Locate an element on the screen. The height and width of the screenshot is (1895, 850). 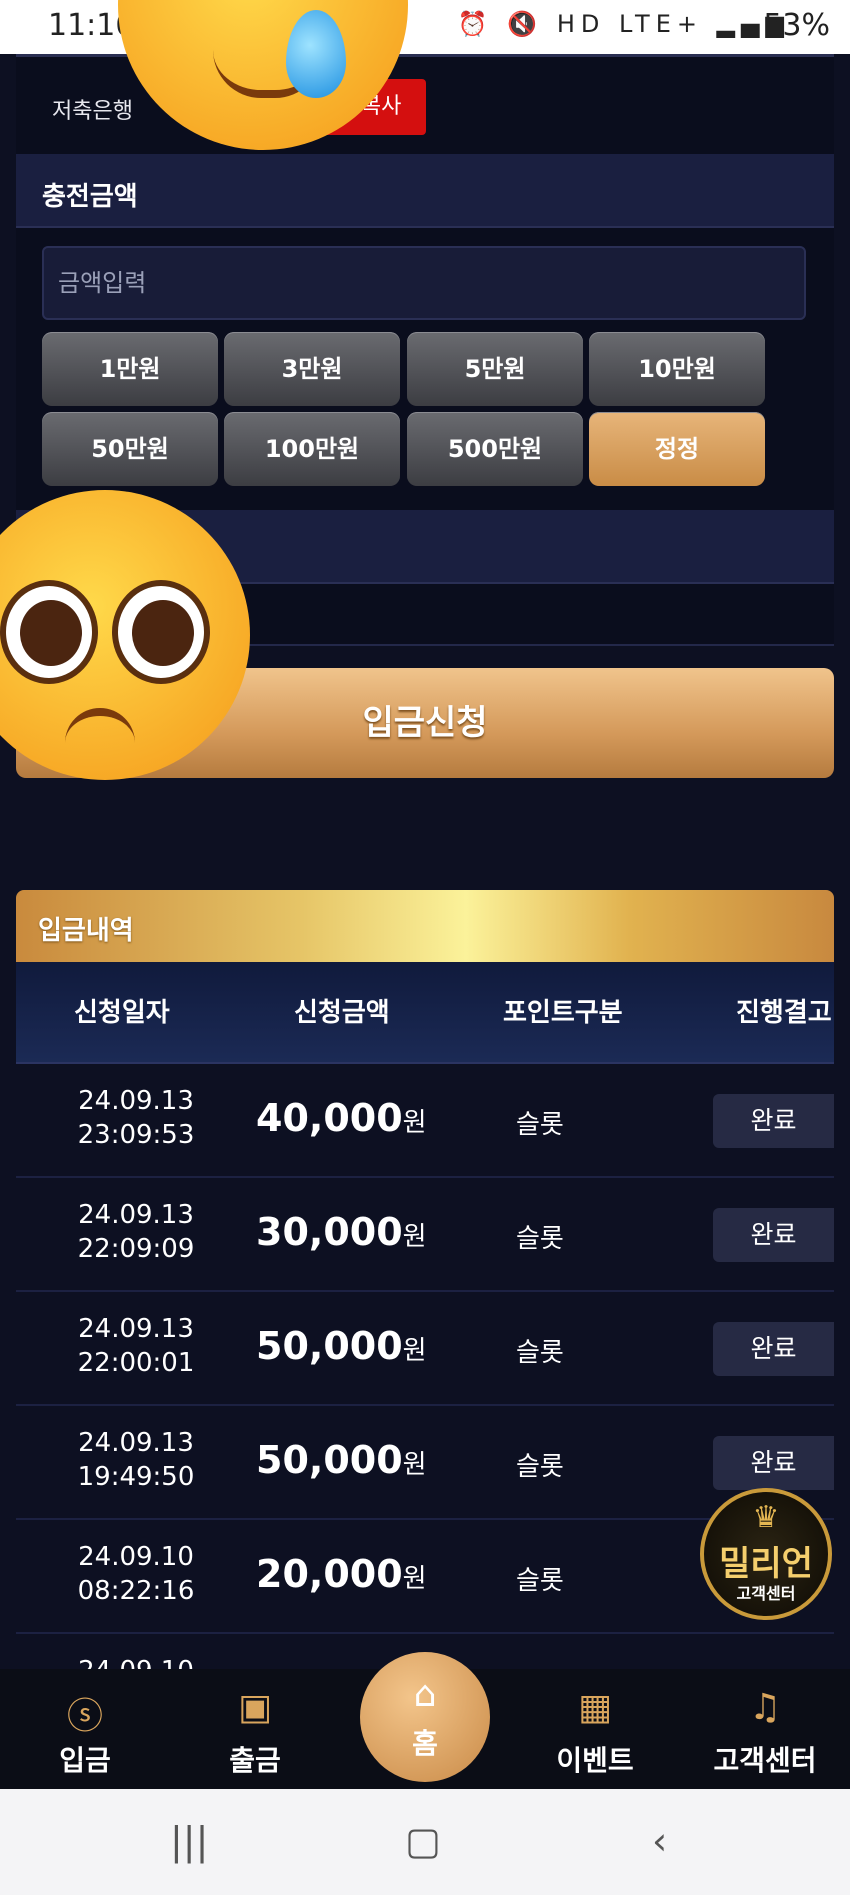
row-amount: 40,000원 is located at coordinates (341, 1118).